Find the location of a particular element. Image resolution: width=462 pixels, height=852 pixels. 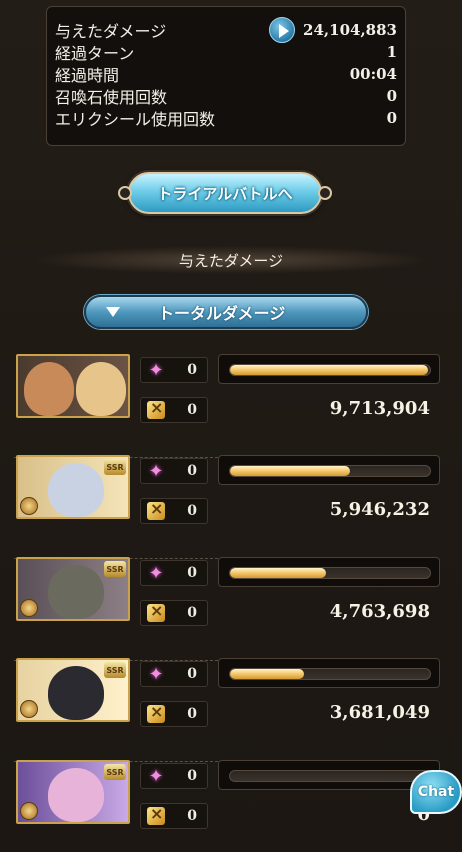

summary-value: 1 is located at coordinates (391, 52).